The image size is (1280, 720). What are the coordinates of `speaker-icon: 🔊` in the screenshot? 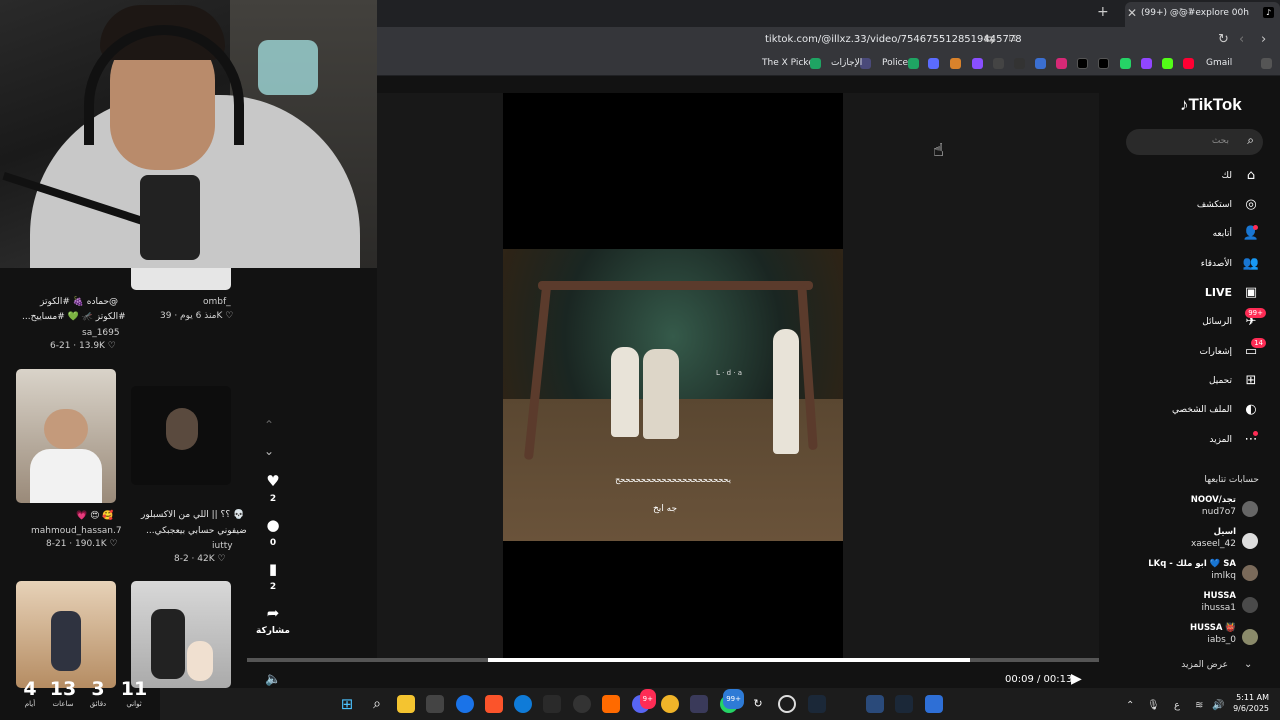 It's located at (1218, 705).